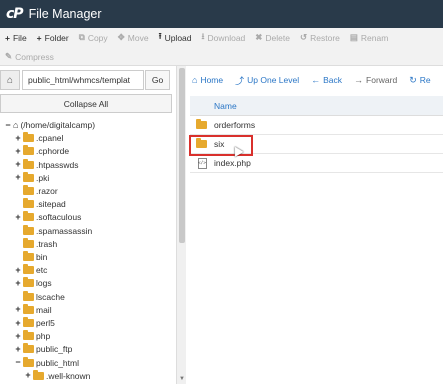 The width and height of the screenshot is (443, 384). What do you see at coordinates (224, 37) in the screenshot?
I see `download-button: ⭳ Download` at bounding box center [224, 37].